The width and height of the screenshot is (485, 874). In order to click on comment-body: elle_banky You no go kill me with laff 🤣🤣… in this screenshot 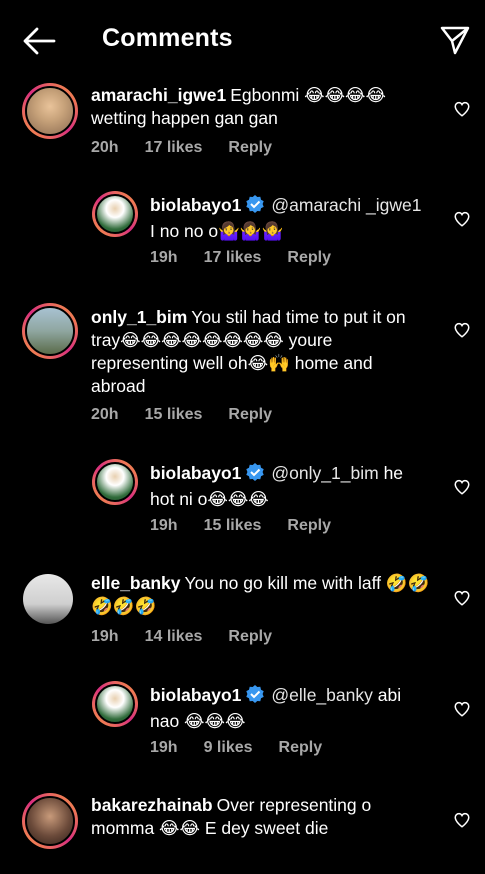, I will do `click(261, 595)`.